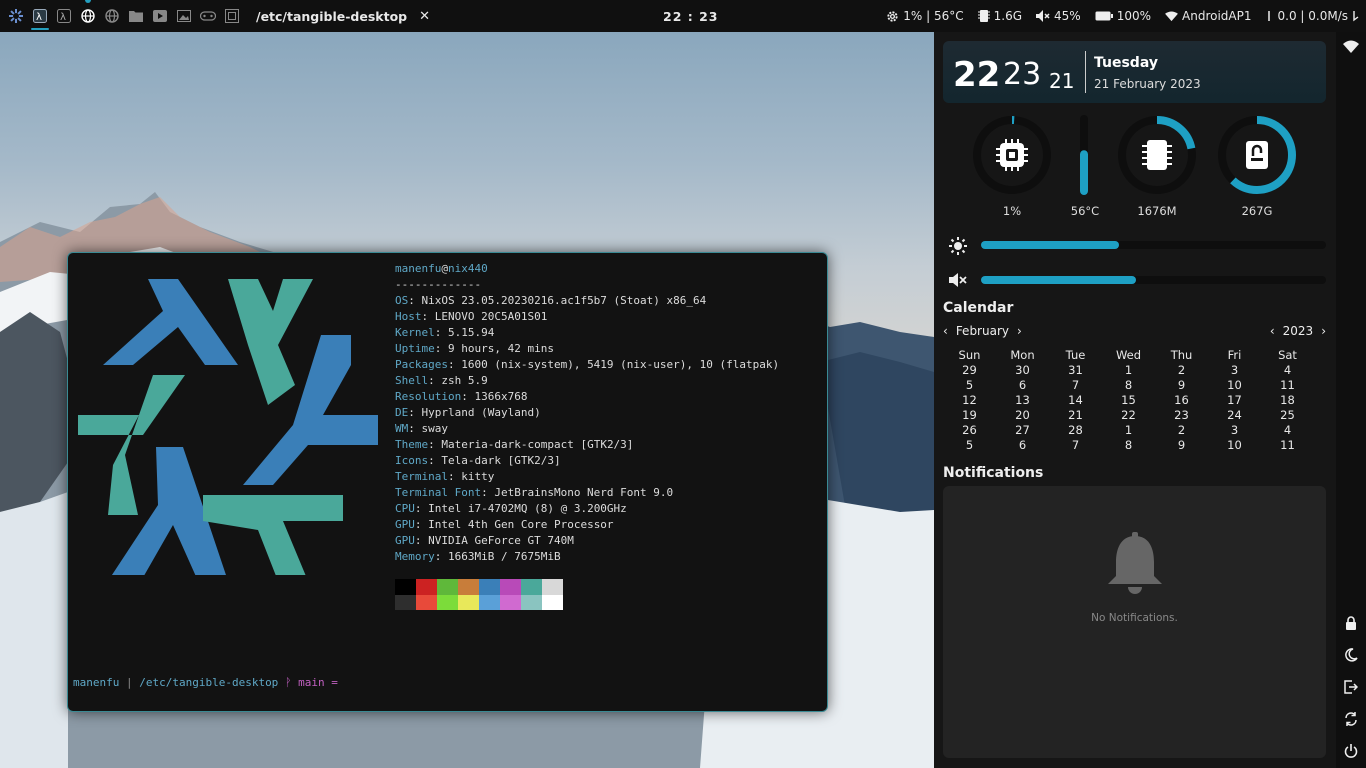 Image resolution: width=1366 pixels, height=768 pixels. I want to click on calendar-day: 20, so click(1022, 415).